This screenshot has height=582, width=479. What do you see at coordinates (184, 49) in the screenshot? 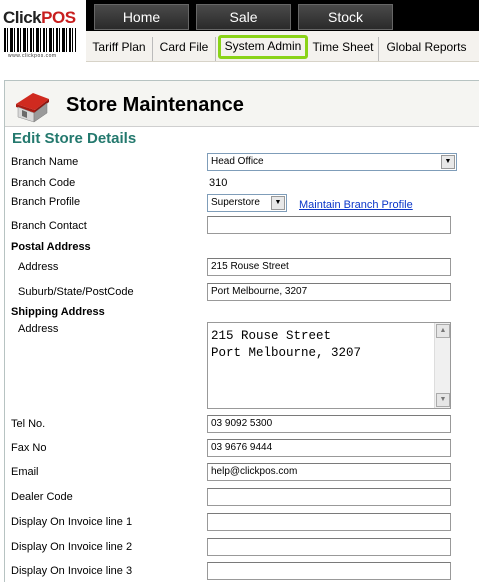
I see `tab-card-file: Card File` at bounding box center [184, 49].